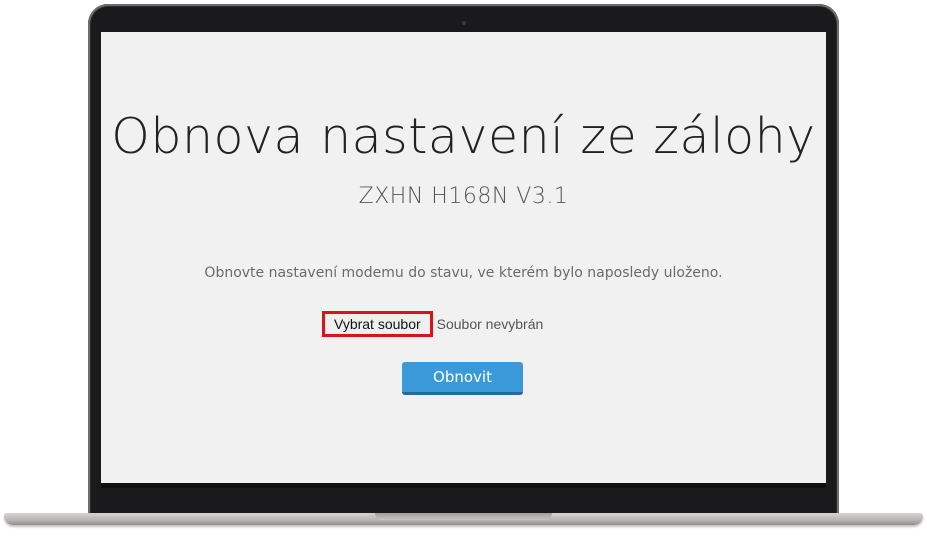 This screenshot has width=927, height=537. Describe the element at coordinates (463, 485) in the screenshot. I see `screen-bottom-bezel` at that location.